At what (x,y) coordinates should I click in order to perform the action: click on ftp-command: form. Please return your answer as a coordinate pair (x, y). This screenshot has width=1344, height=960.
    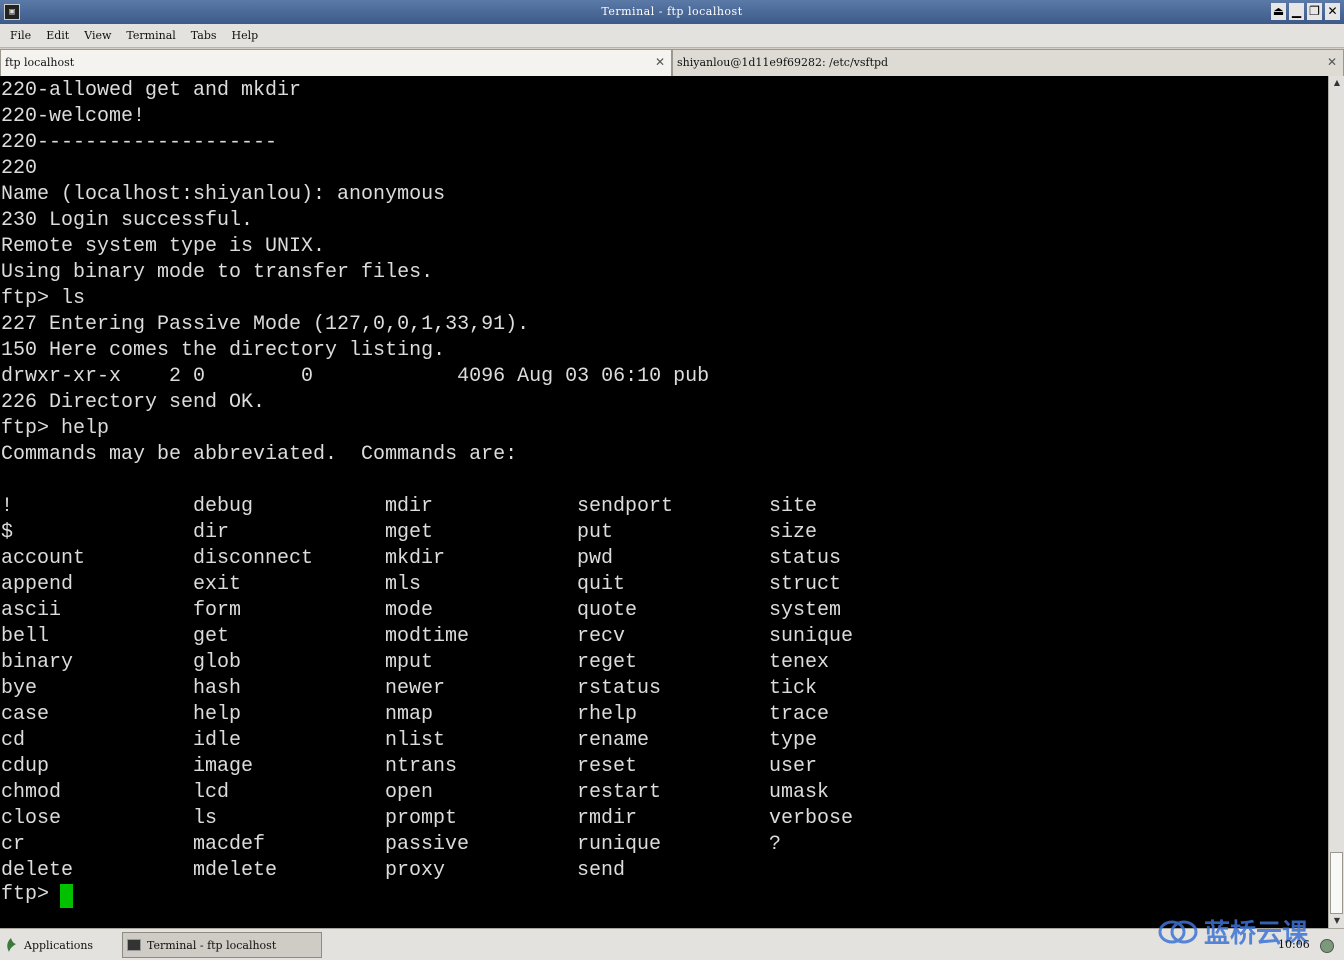
    Looking at the image, I should click on (217, 610).